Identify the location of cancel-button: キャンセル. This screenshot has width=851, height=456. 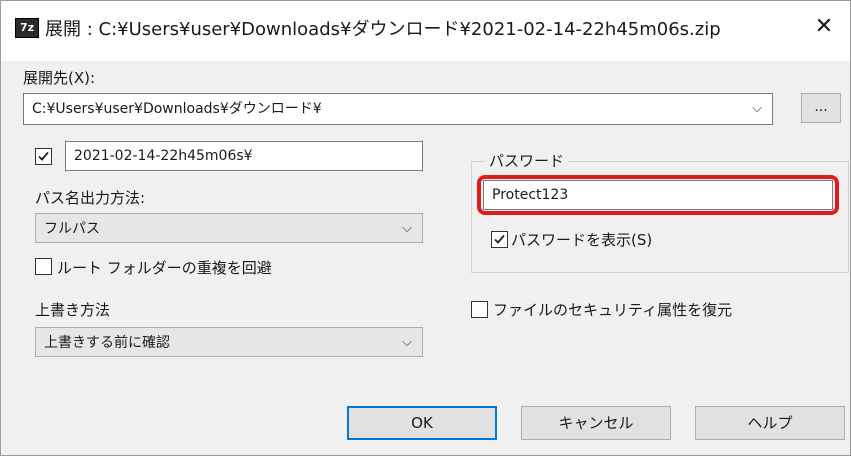
(596, 423).